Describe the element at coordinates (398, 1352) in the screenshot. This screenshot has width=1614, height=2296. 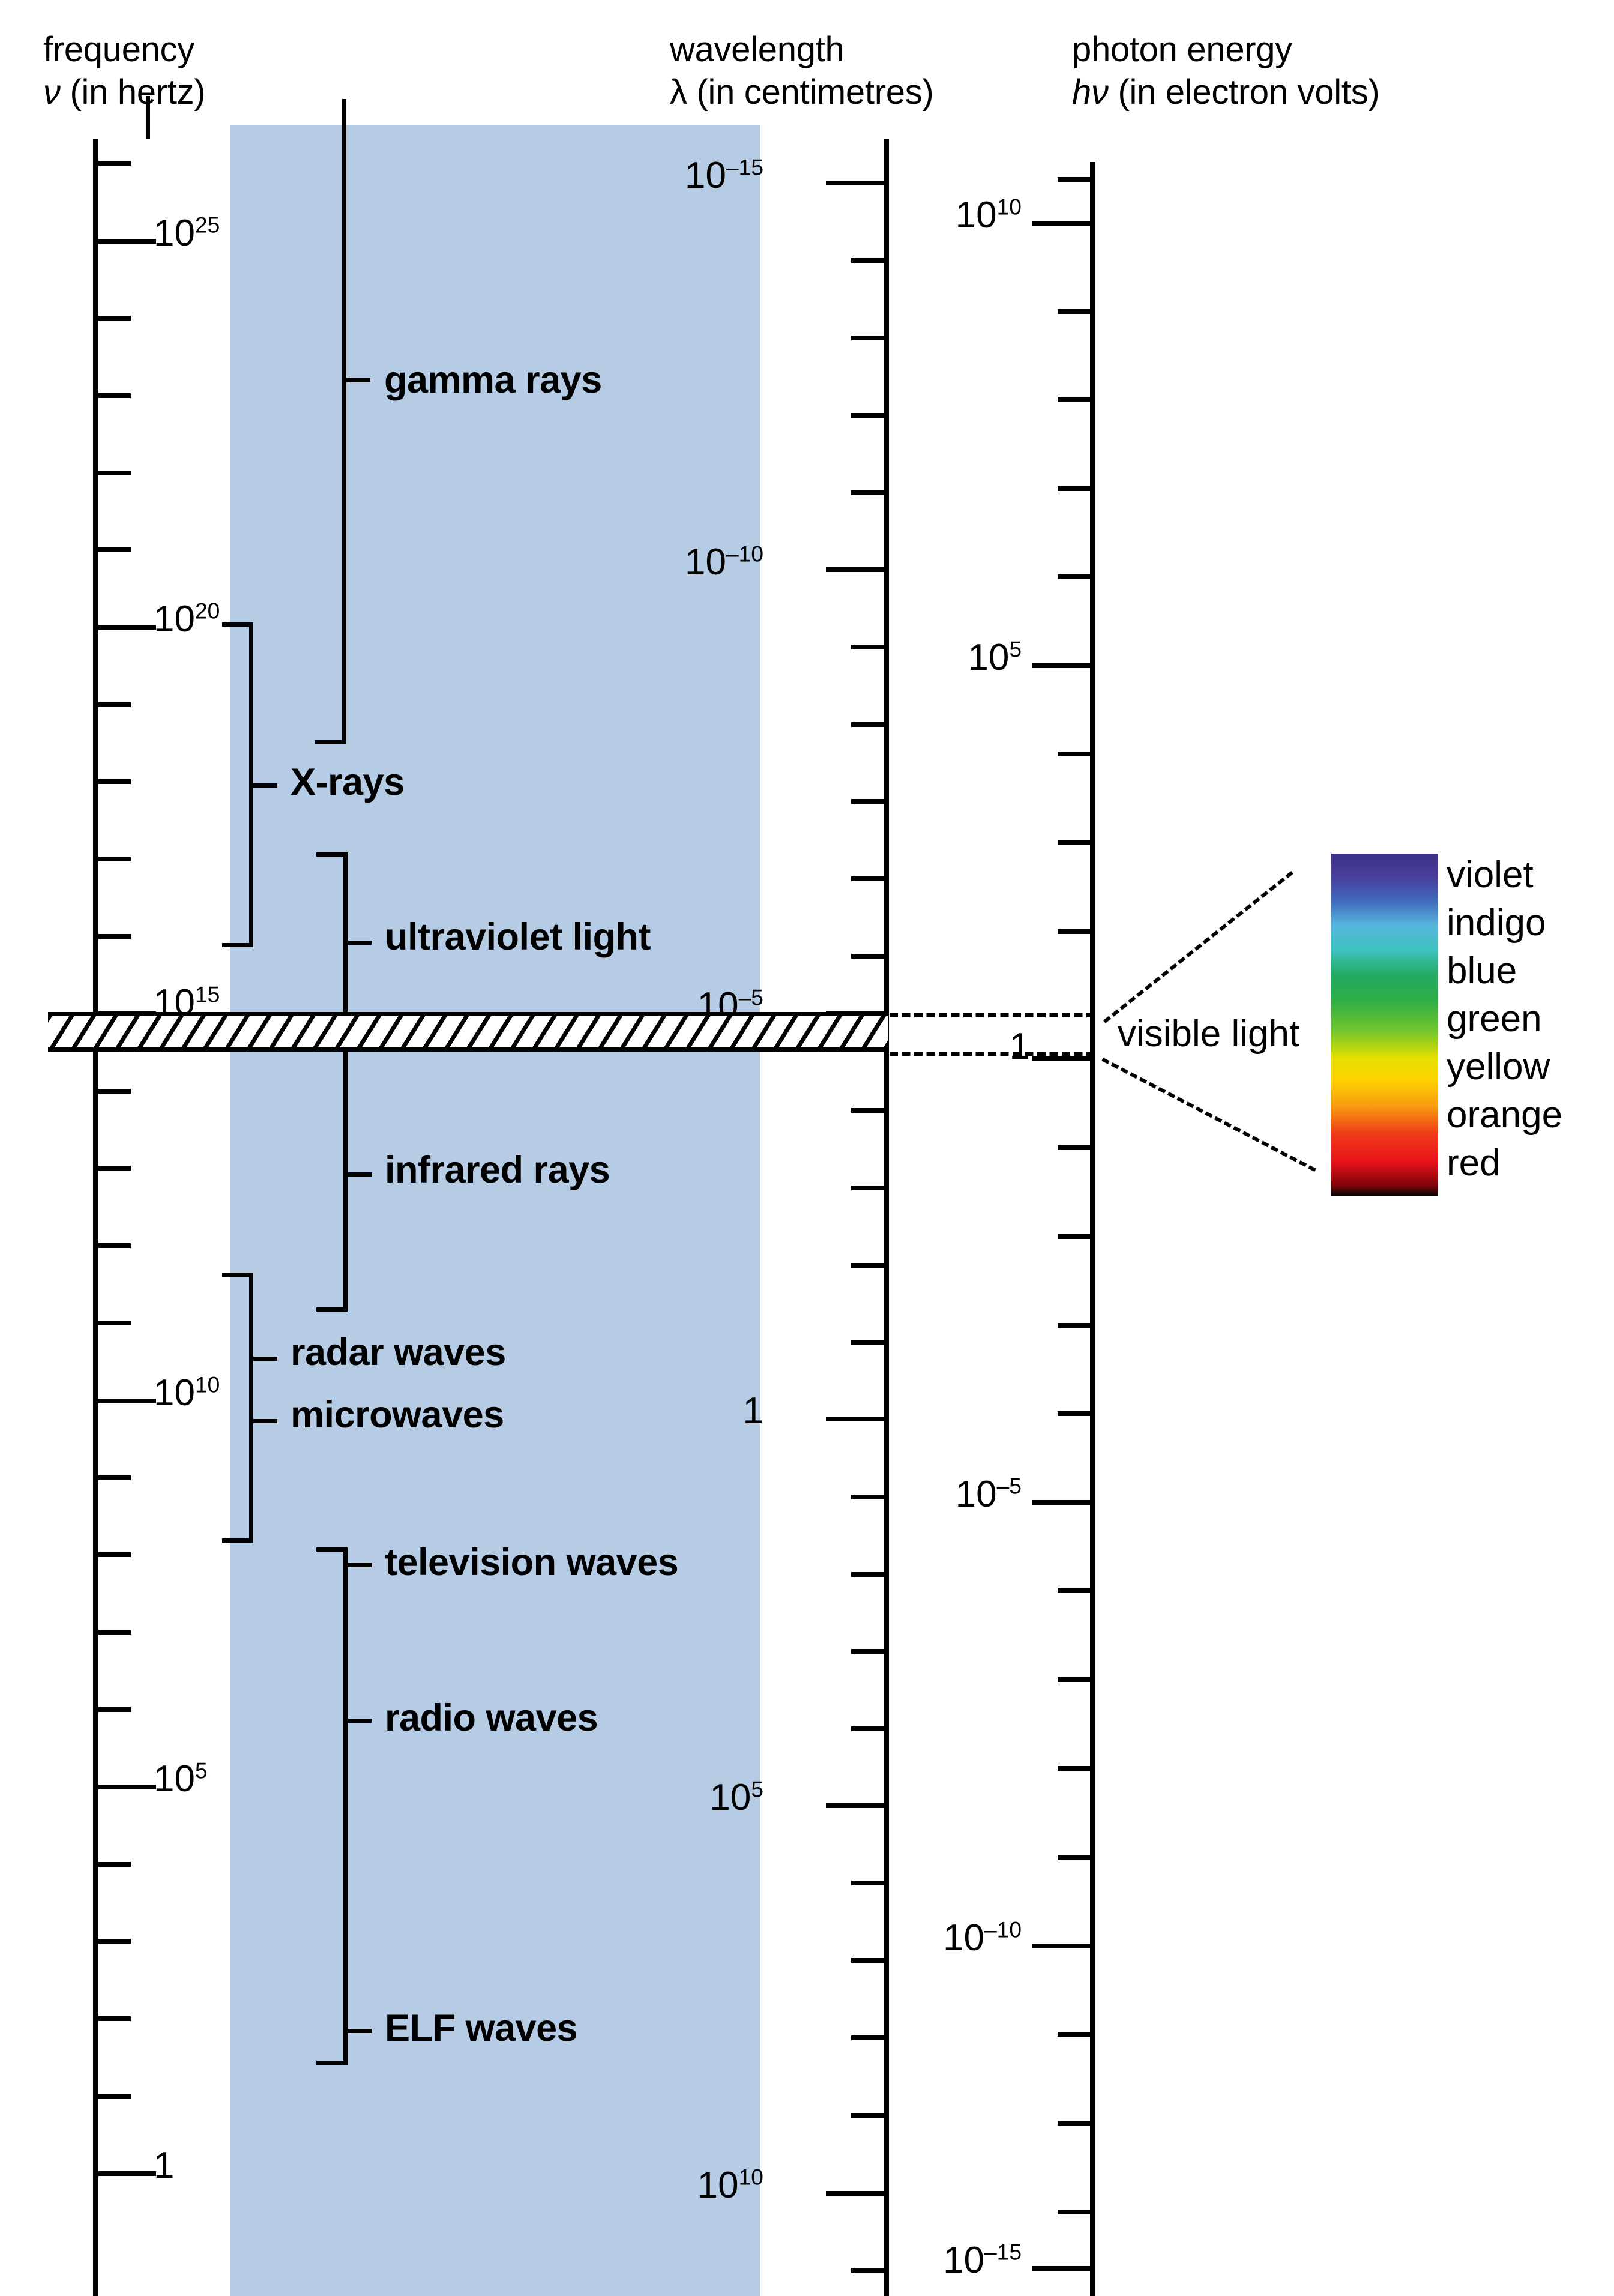
I see `band-label-radar-waves: radar waves` at that location.